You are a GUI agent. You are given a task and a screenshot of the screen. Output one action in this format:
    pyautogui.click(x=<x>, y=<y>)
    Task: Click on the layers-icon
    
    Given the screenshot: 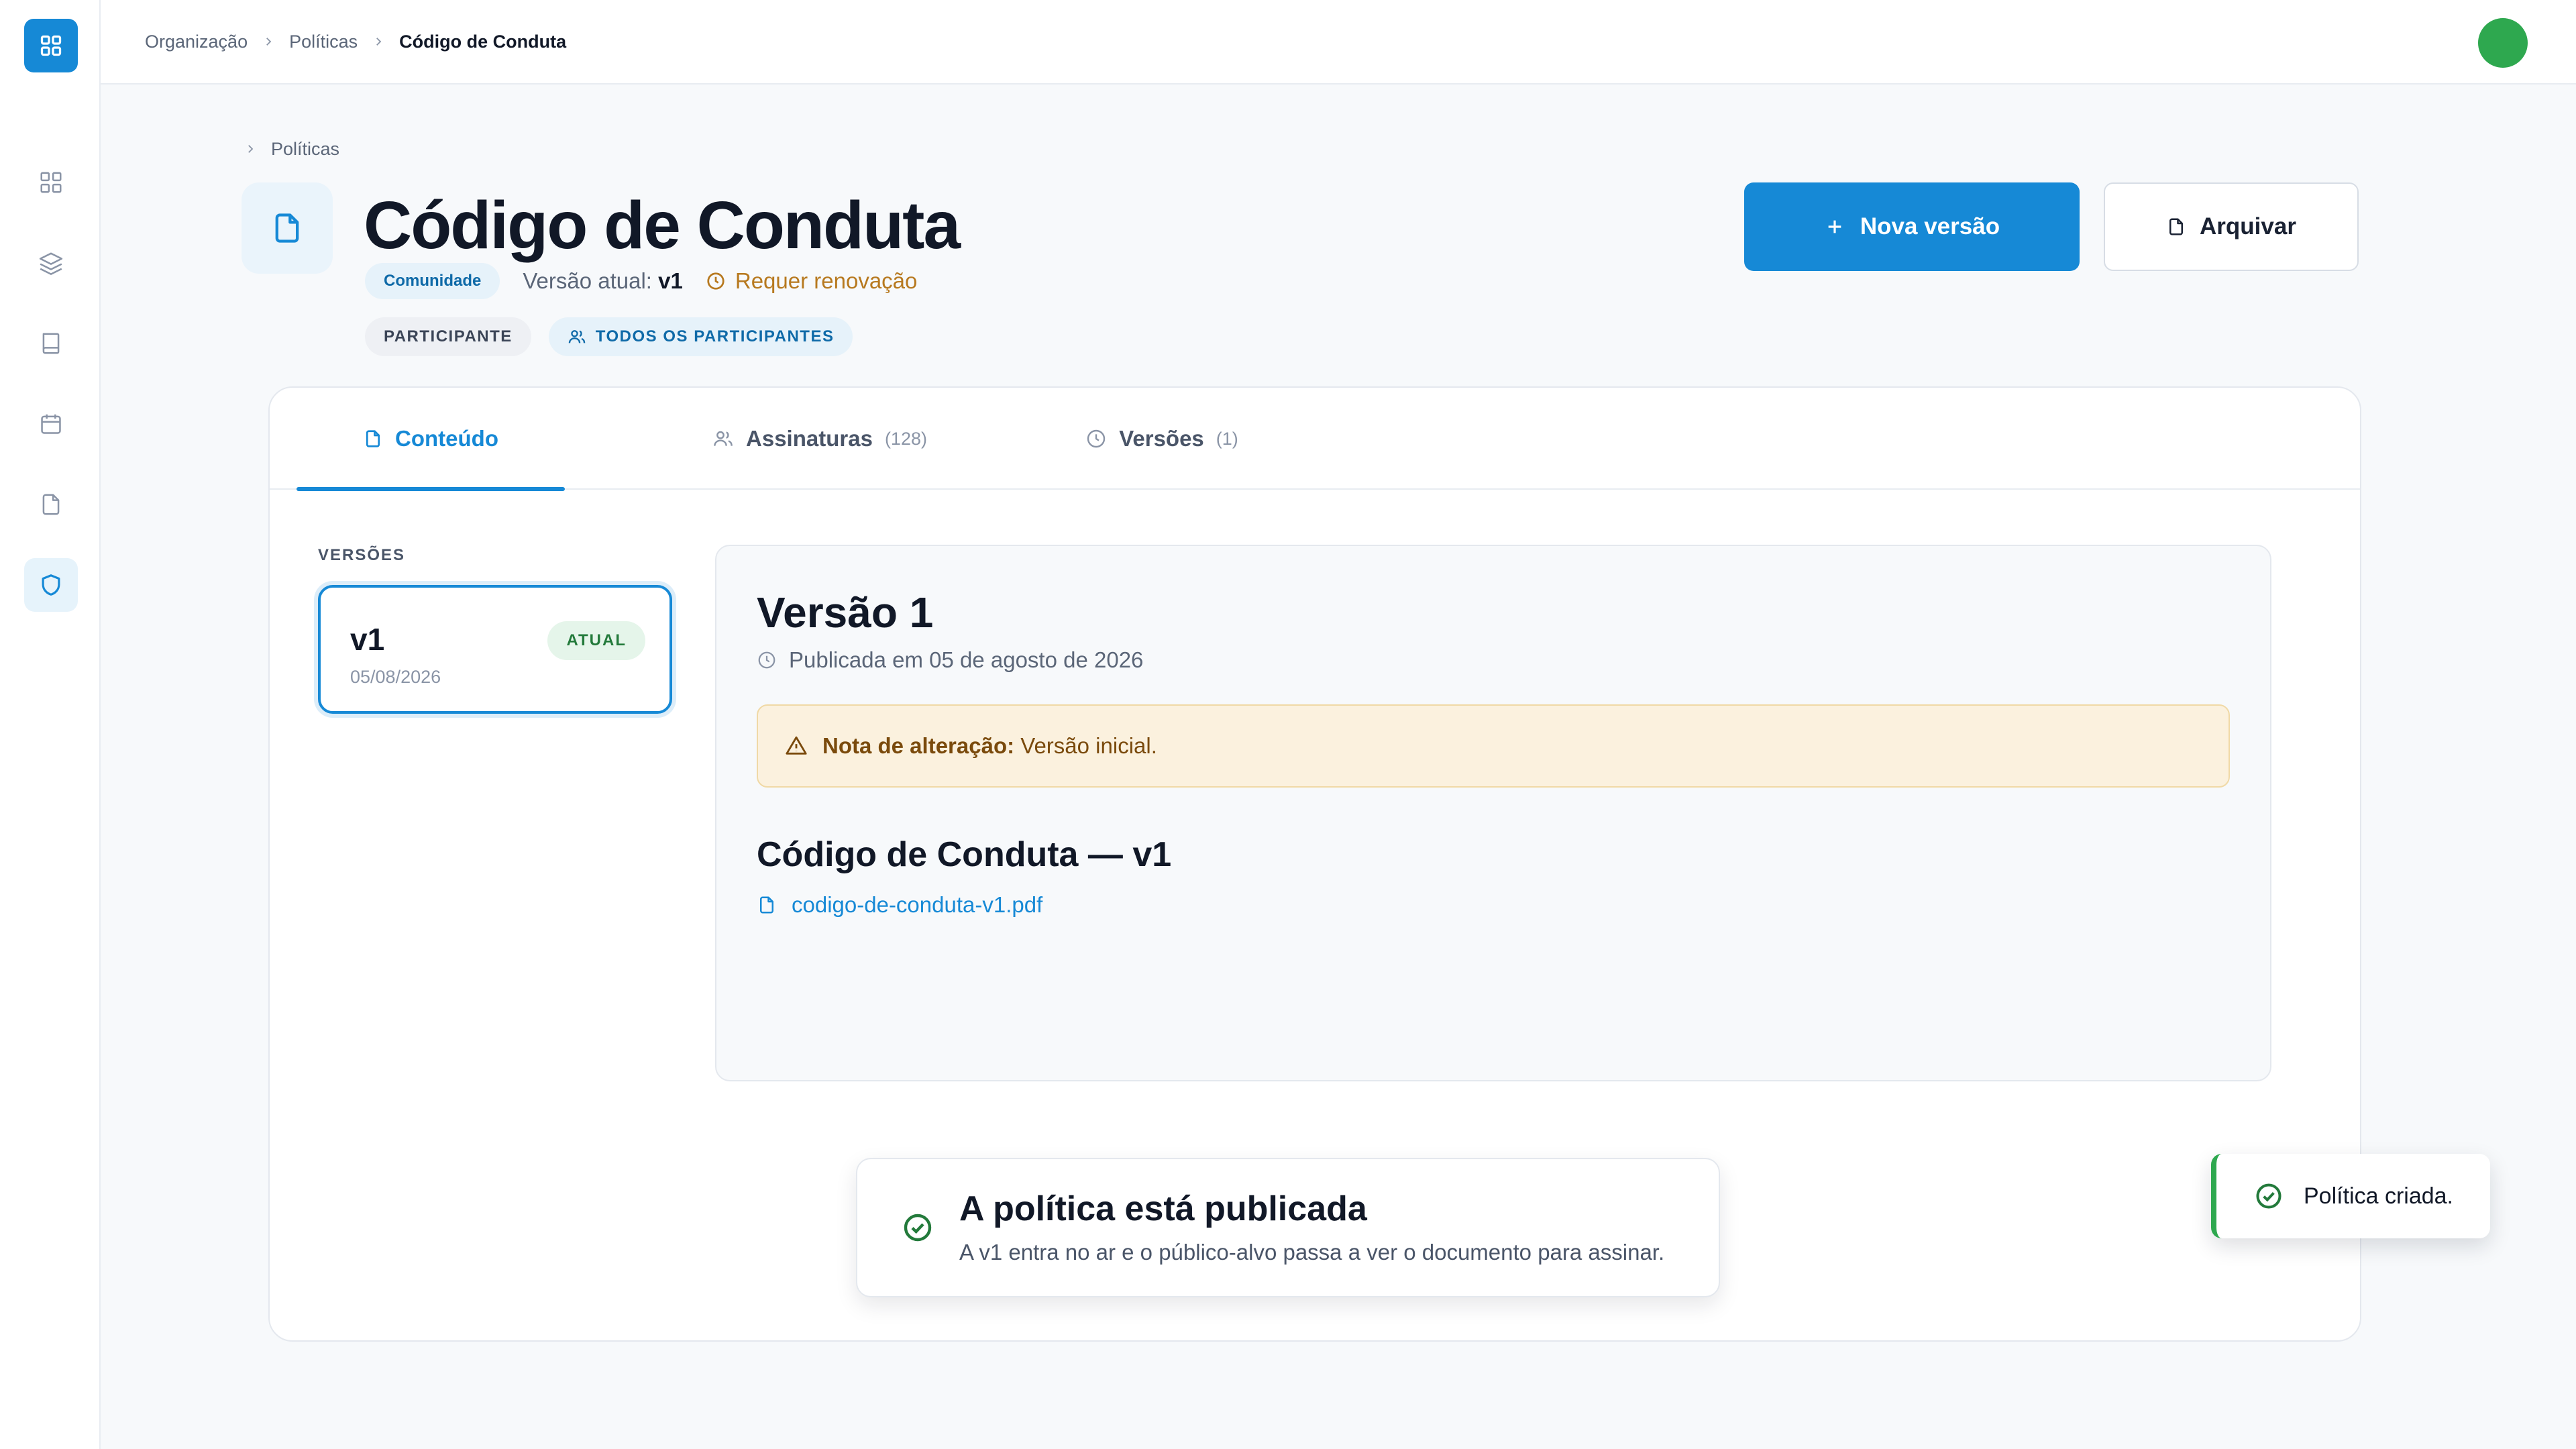 What is the action you would take?
    pyautogui.click(x=51, y=263)
    